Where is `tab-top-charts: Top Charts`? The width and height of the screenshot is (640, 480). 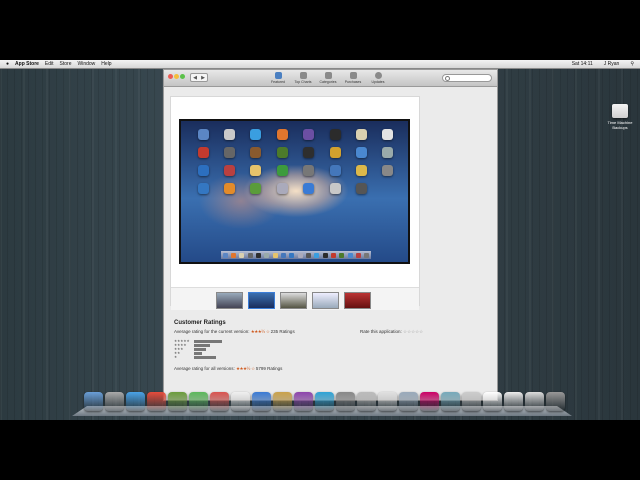
tab-top-charts: Top Charts is located at coordinates (303, 78).